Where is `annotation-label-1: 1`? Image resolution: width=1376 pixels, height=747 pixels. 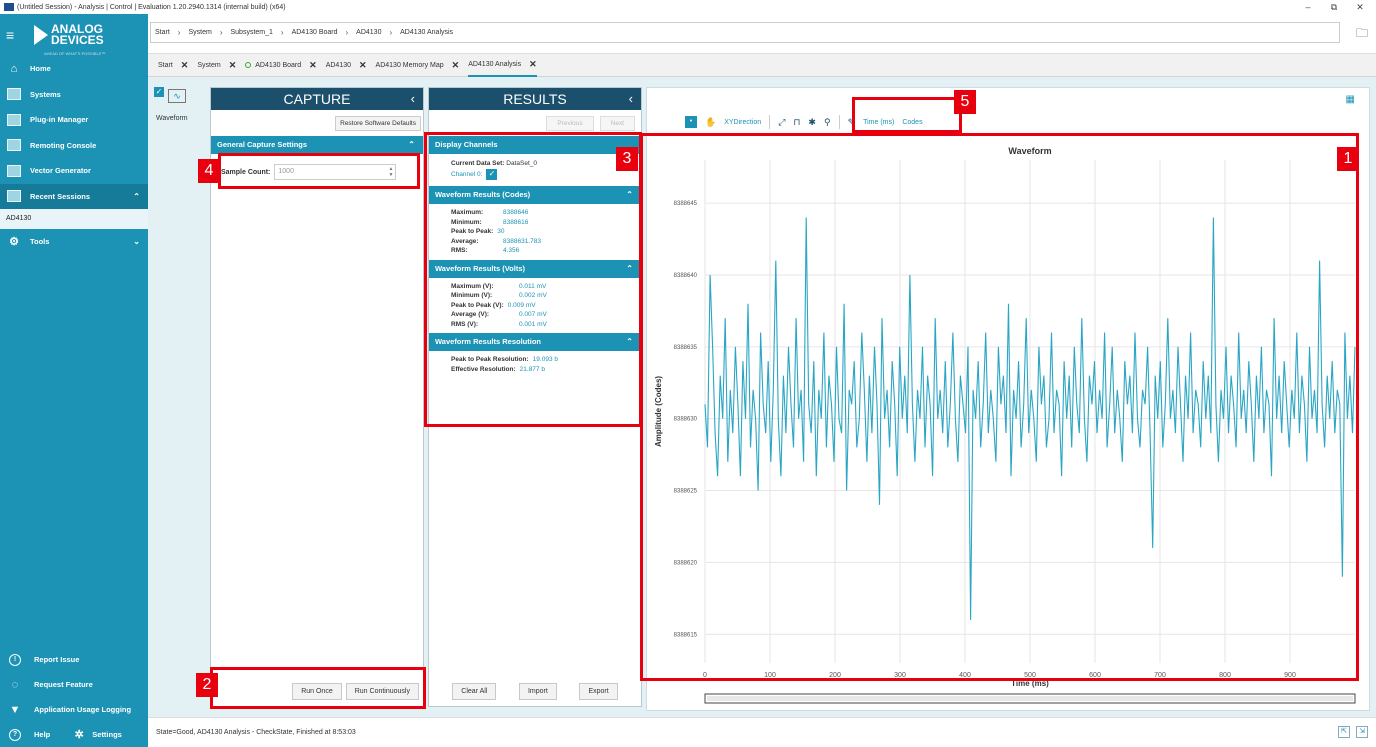
annotation-label-1: 1 is located at coordinates (1348, 159).